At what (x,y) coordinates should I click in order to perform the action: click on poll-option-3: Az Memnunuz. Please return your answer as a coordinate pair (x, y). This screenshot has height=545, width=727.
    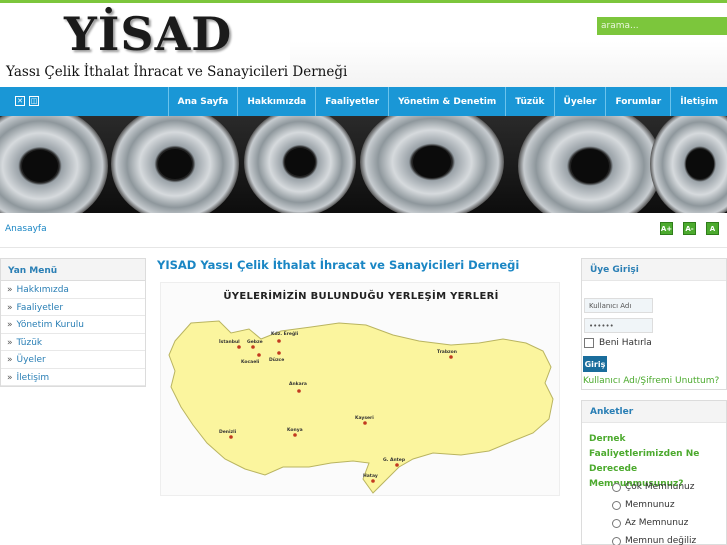
    Looking at the image, I should click on (650, 523).